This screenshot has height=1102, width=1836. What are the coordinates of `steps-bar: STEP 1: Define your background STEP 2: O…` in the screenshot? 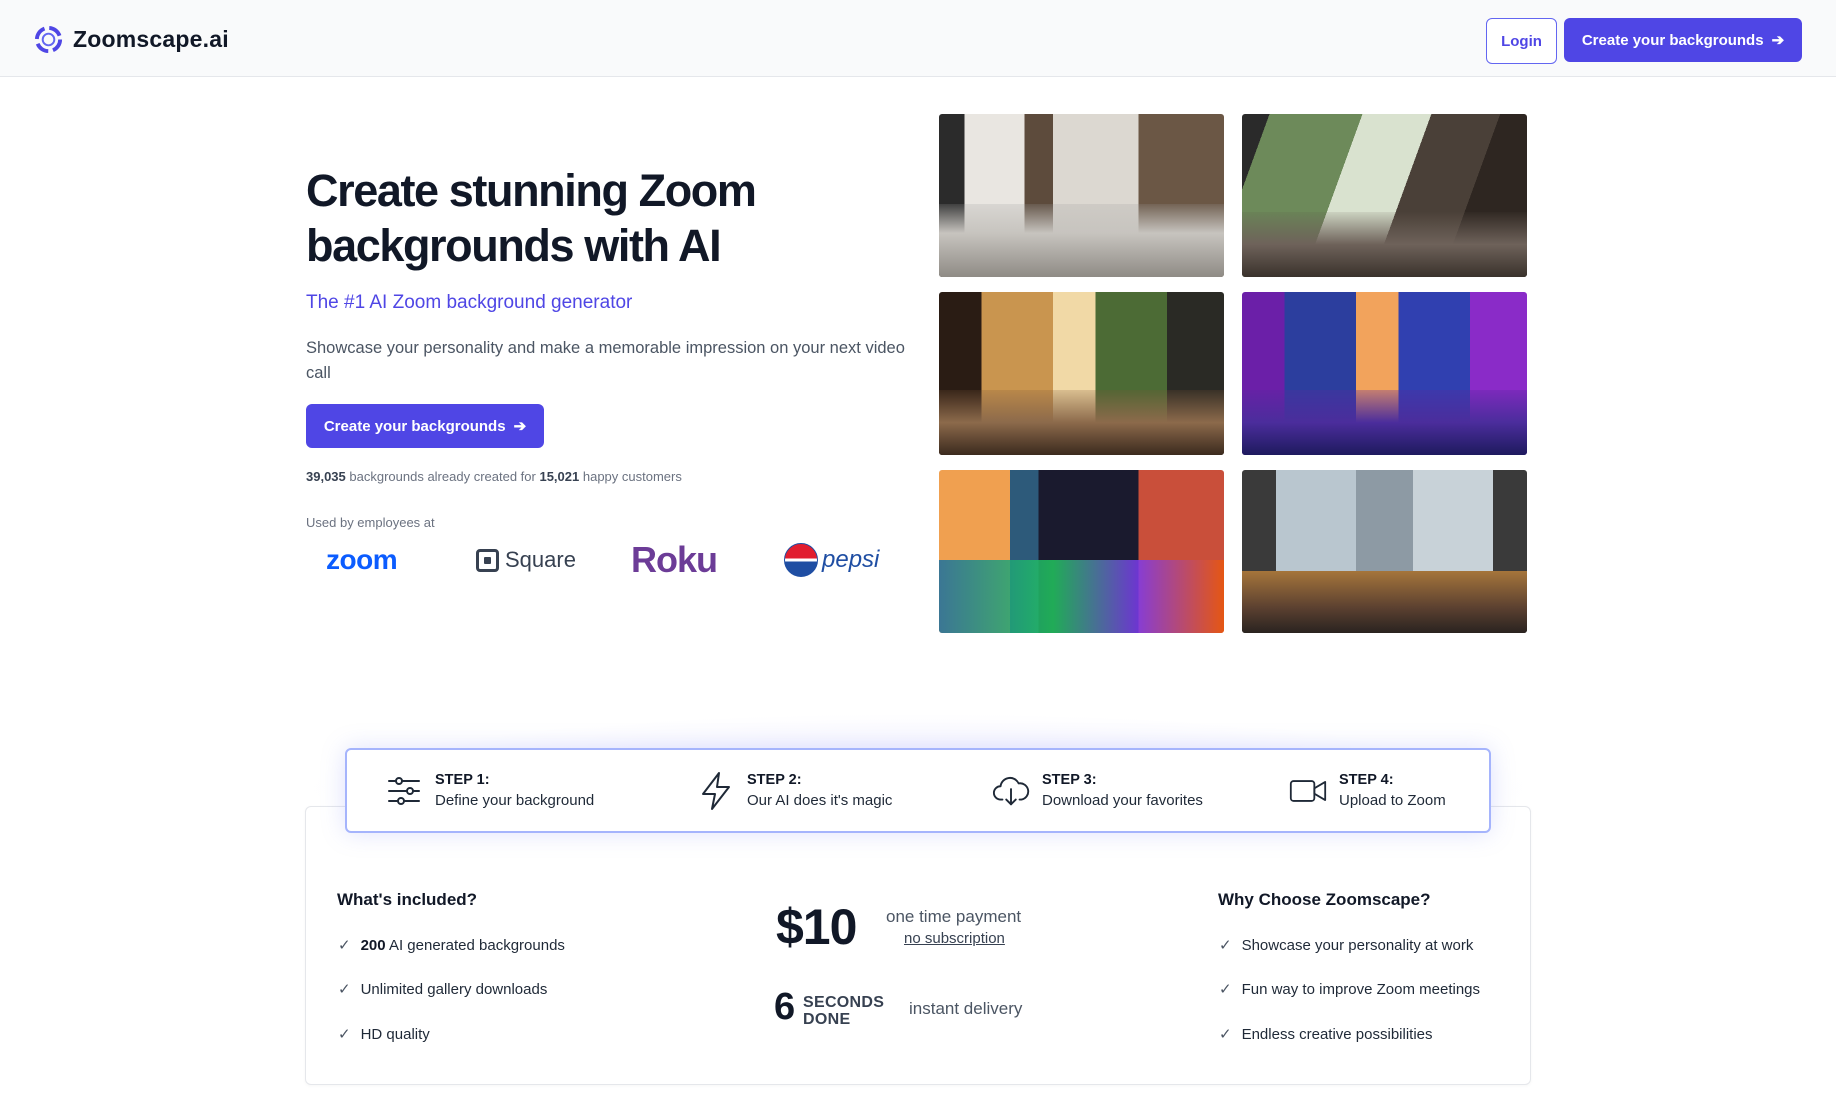 It's located at (918, 790).